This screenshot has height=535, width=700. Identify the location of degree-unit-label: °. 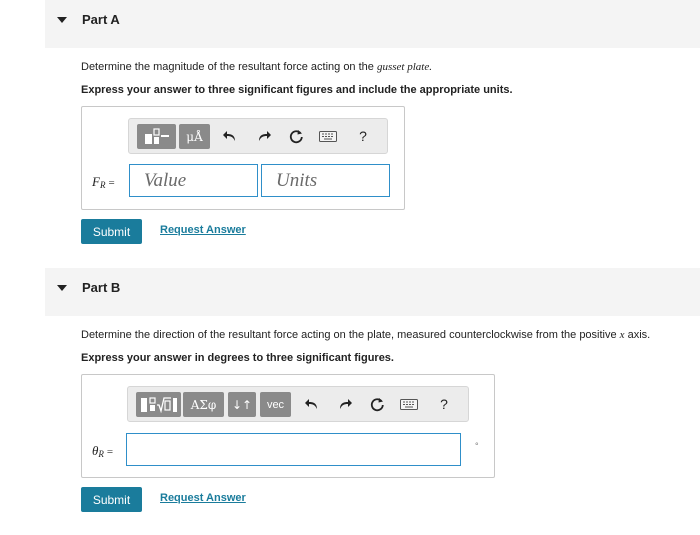
(477, 446).